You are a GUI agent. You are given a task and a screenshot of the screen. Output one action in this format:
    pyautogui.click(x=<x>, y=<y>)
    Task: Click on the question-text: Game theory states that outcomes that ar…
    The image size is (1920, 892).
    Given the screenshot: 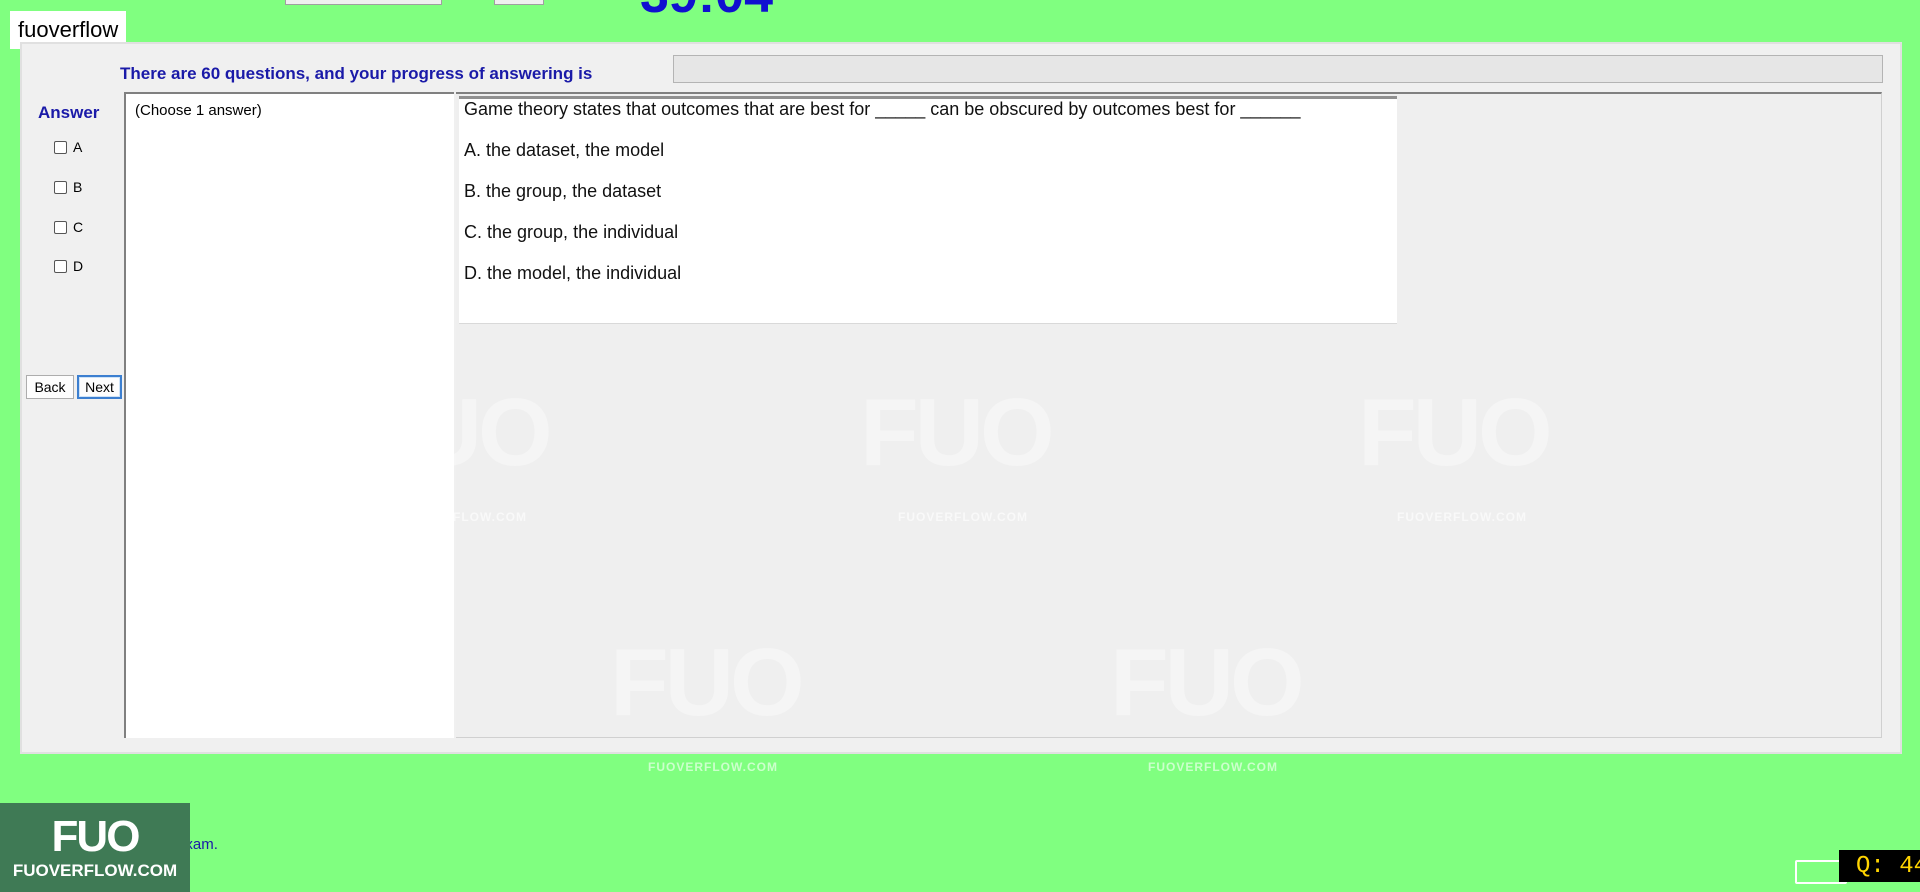 What is the action you would take?
    pyautogui.click(x=882, y=109)
    